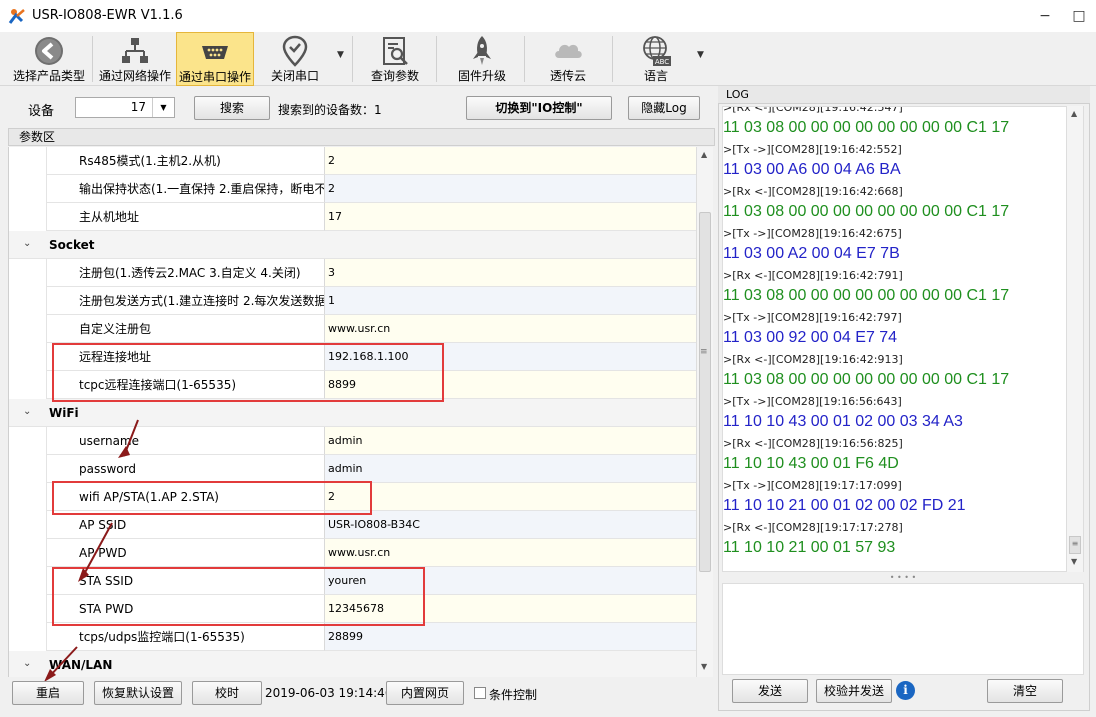  Describe the element at coordinates (812, 485) in the screenshot. I see `log-meta-line: >[Tx ->][COM28][19:17:17:099]` at that location.